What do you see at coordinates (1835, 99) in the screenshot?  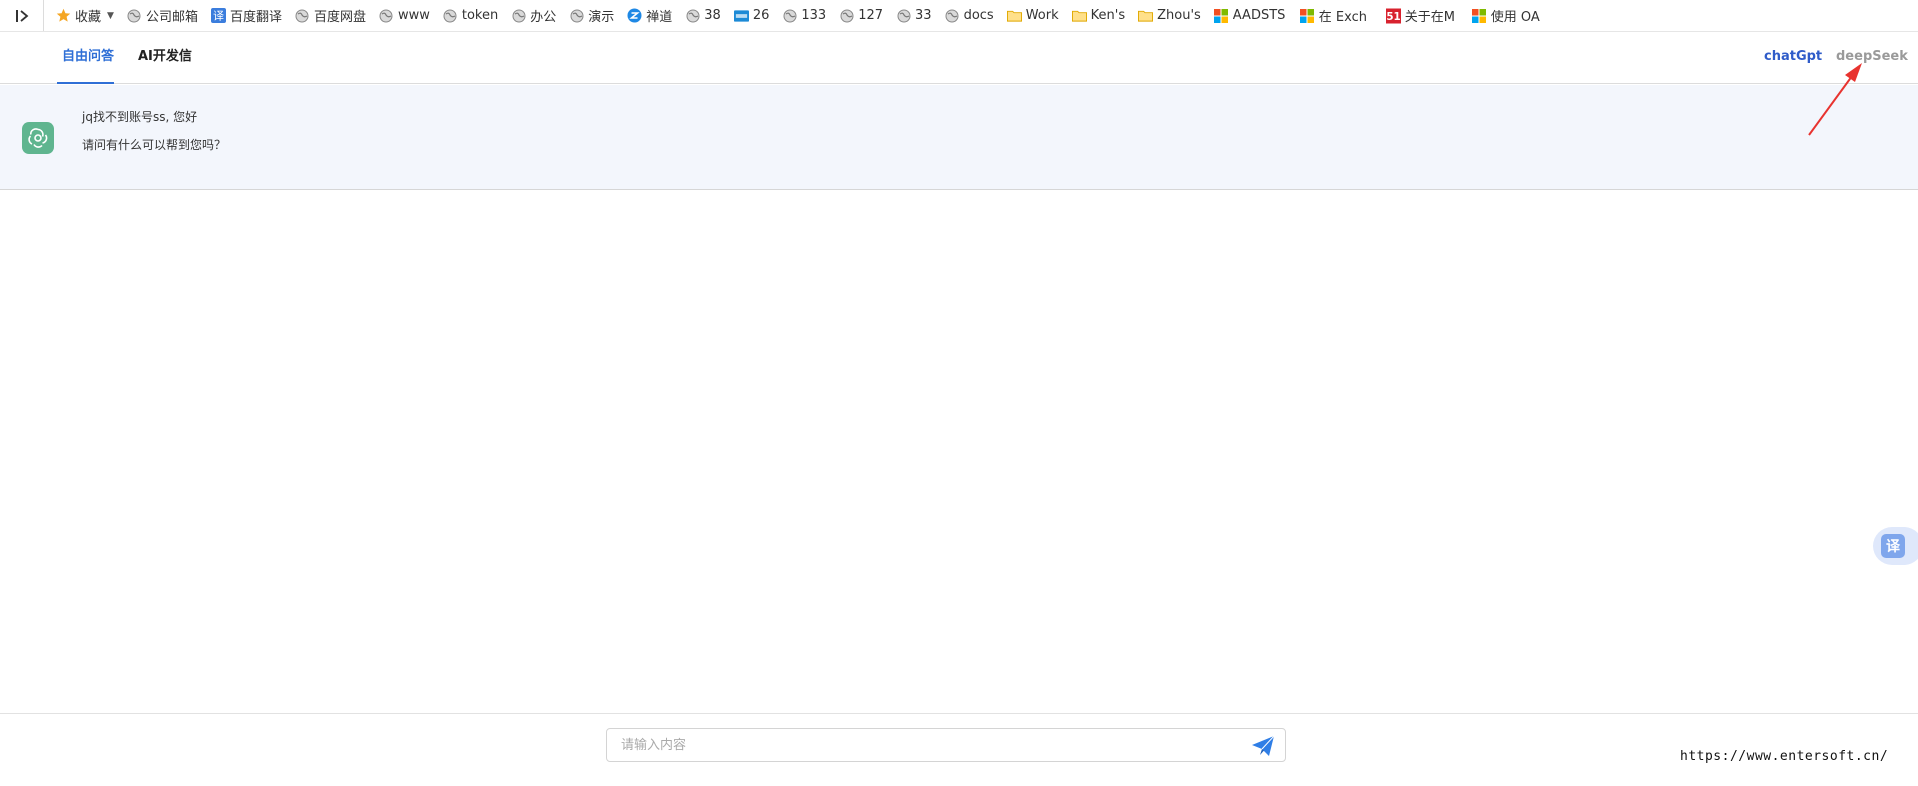 I see `annotation-arrow-icon` at bounding box center [1835, 99].